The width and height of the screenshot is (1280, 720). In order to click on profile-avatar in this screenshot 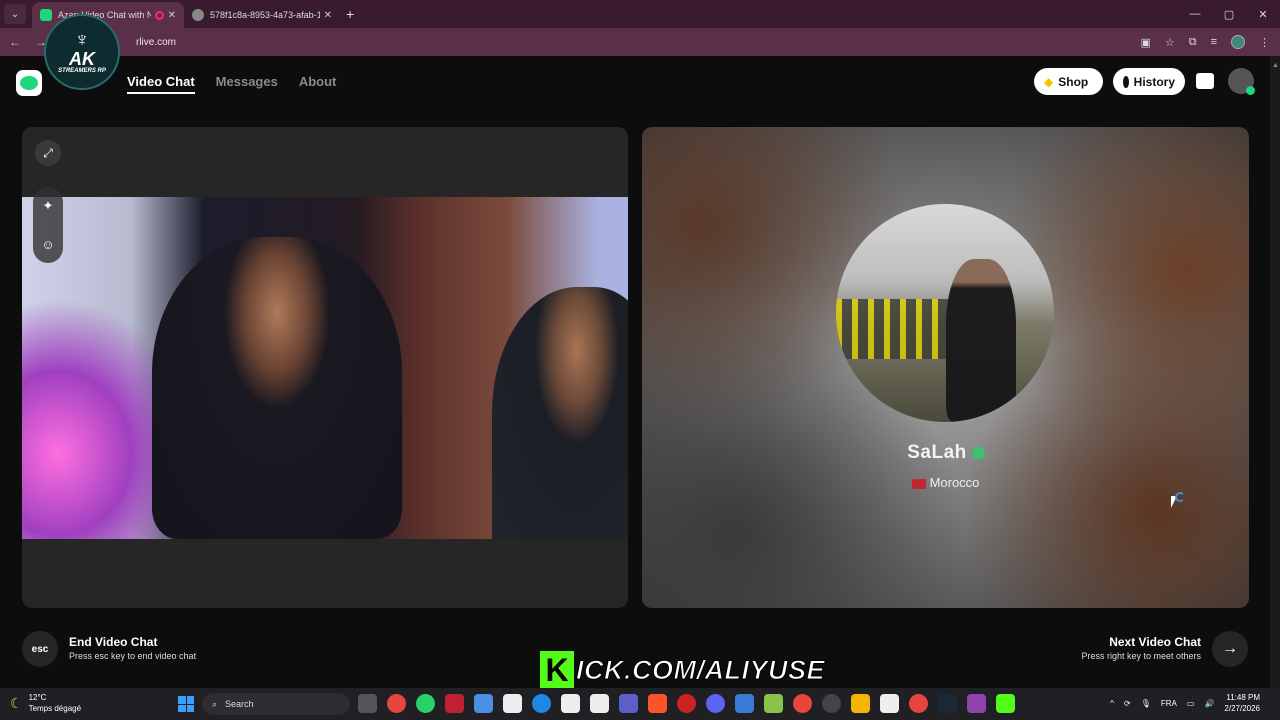, I will do `click(1241, 81)`.